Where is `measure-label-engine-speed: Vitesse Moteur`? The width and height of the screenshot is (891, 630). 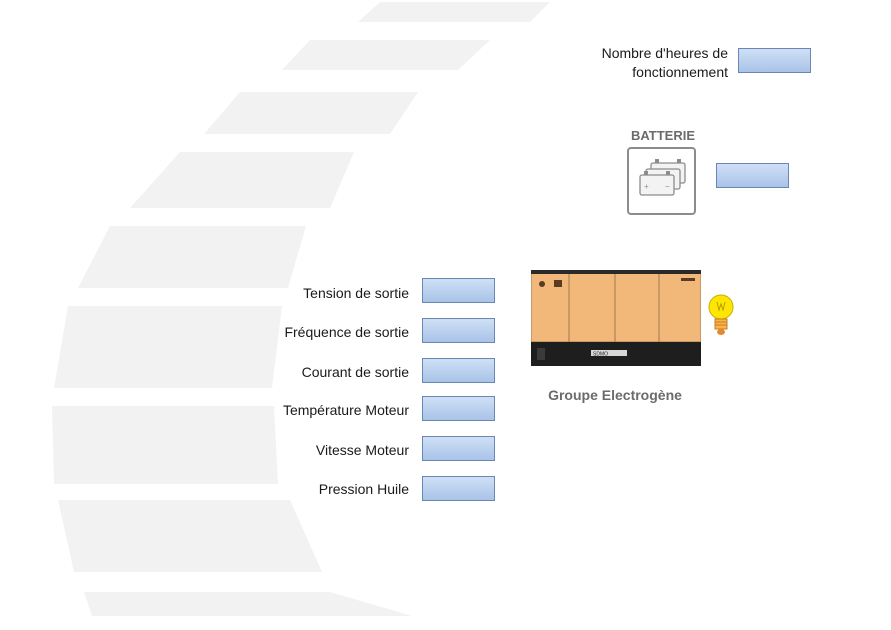
measure-label-engine-speed: Vitesse Moteur is located at coordinates (362, 450).